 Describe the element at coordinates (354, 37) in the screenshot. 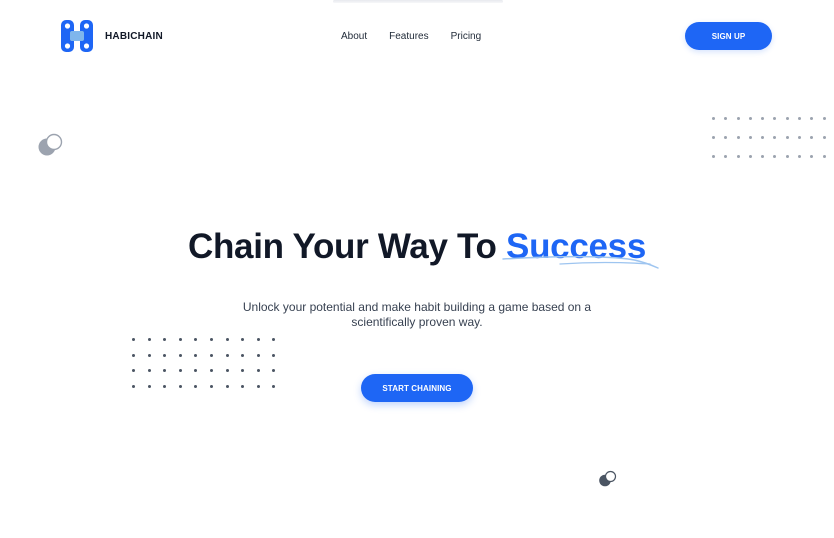

I see `nav-item-about: About` at that location.